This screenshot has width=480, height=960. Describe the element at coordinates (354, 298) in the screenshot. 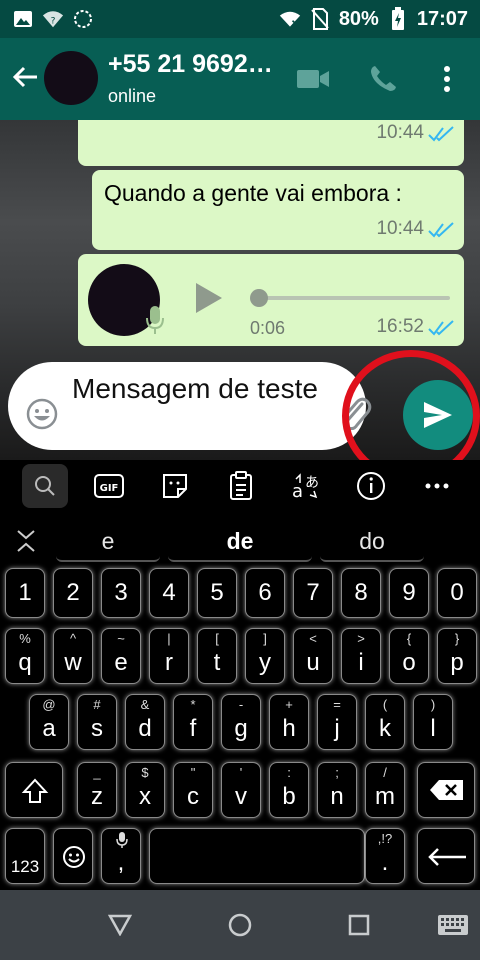

I see `voice-progress-track` at that location.